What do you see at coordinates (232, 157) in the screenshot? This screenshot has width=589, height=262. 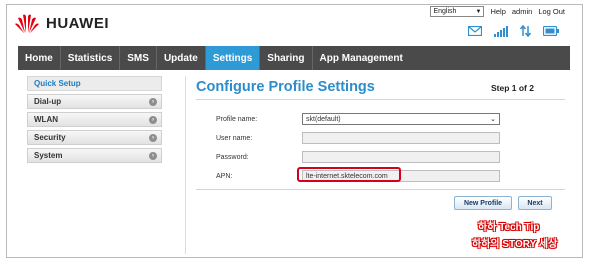 I see `password-label: Password:` at bounding box center [232, 157].